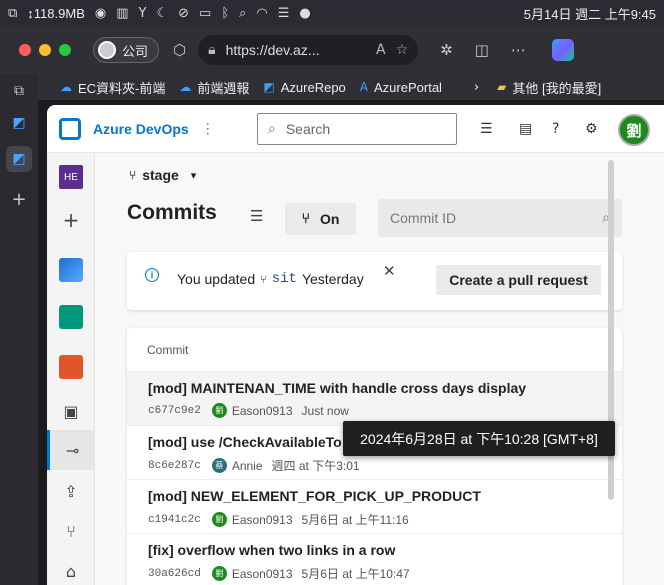  I want to click on copilot-icon, so click(562, 50).